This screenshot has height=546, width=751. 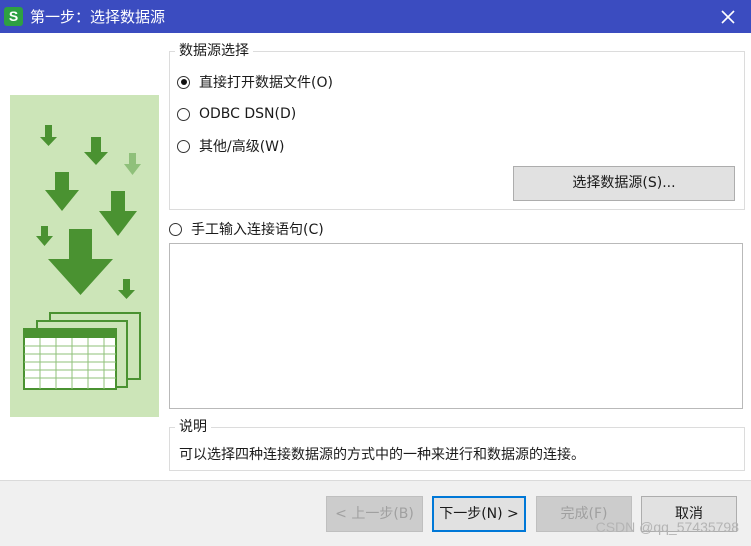 I want to click on description-text: 可以选择四种连接数据源的方式中的一种来进行和数据源的连接。, so click(x=382, y=455).